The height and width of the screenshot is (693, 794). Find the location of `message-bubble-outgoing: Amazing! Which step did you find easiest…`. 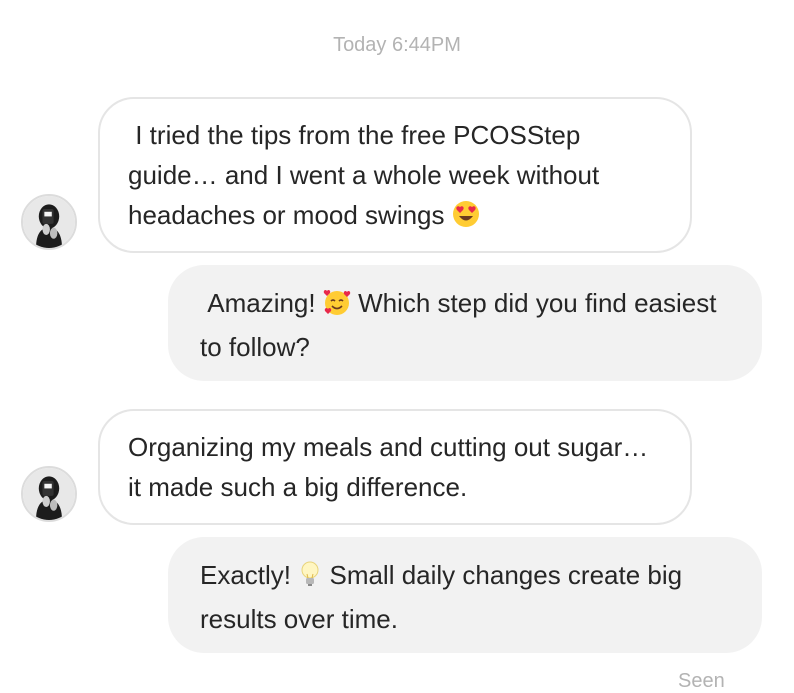

message-bubble-outgoing: Amazing! Which step did you find easiest… is located at coordinates (465, 323).